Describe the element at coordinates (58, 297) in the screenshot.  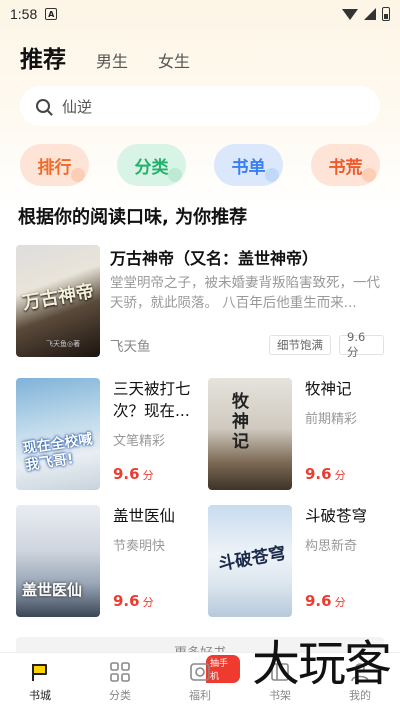
I see `cover-title: 万古神帝` at that location.